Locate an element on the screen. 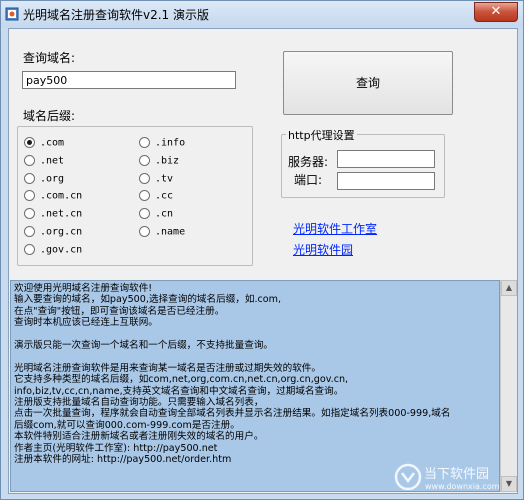  suffix-label: .info is located at coordinates (170, 143).